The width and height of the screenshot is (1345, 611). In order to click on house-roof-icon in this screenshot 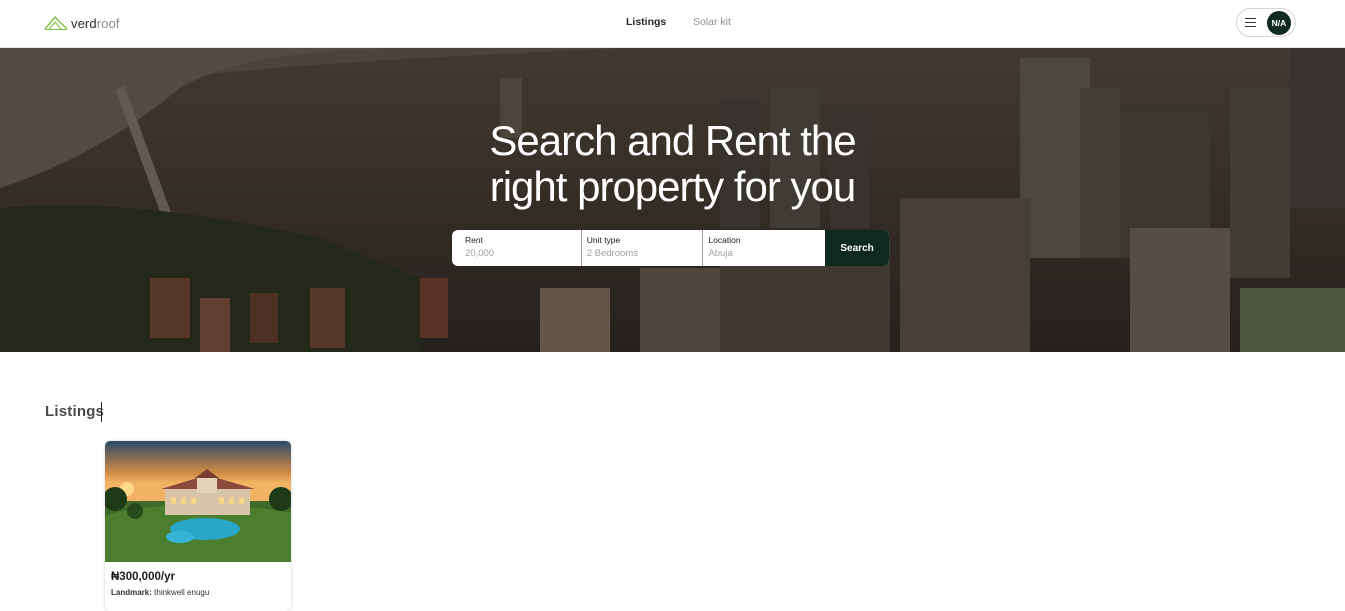, I will do `click(56, 23)`.